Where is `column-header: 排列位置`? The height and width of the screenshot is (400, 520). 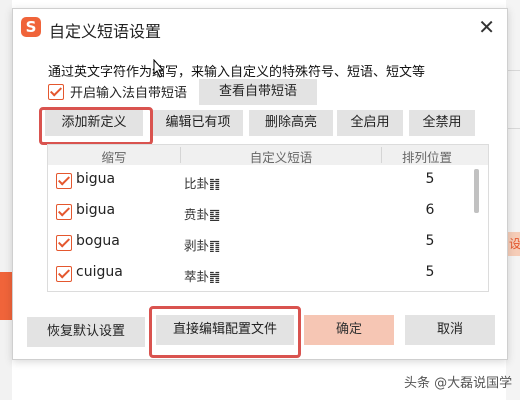
column-header: 排列位置 is located at coordinates (426, 157).